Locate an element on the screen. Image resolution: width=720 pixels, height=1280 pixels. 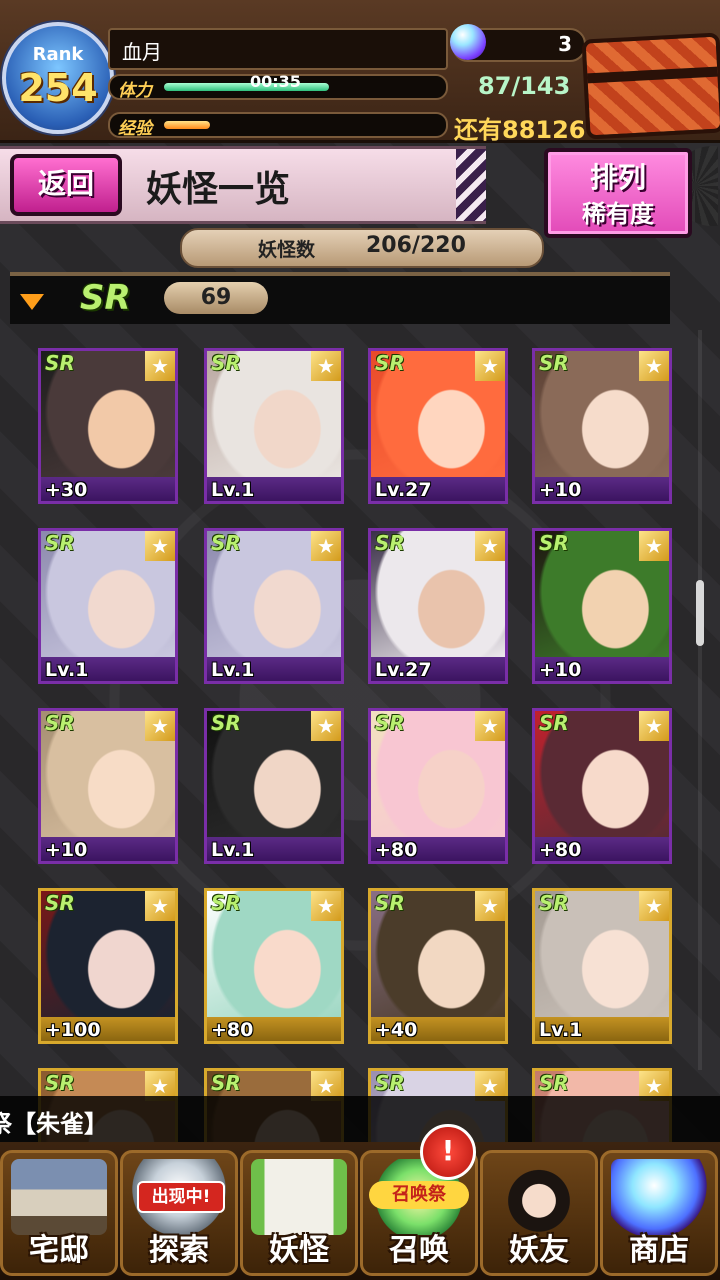
nav-explore: 出现中! 探索 is located at coordinates (179, 1213).